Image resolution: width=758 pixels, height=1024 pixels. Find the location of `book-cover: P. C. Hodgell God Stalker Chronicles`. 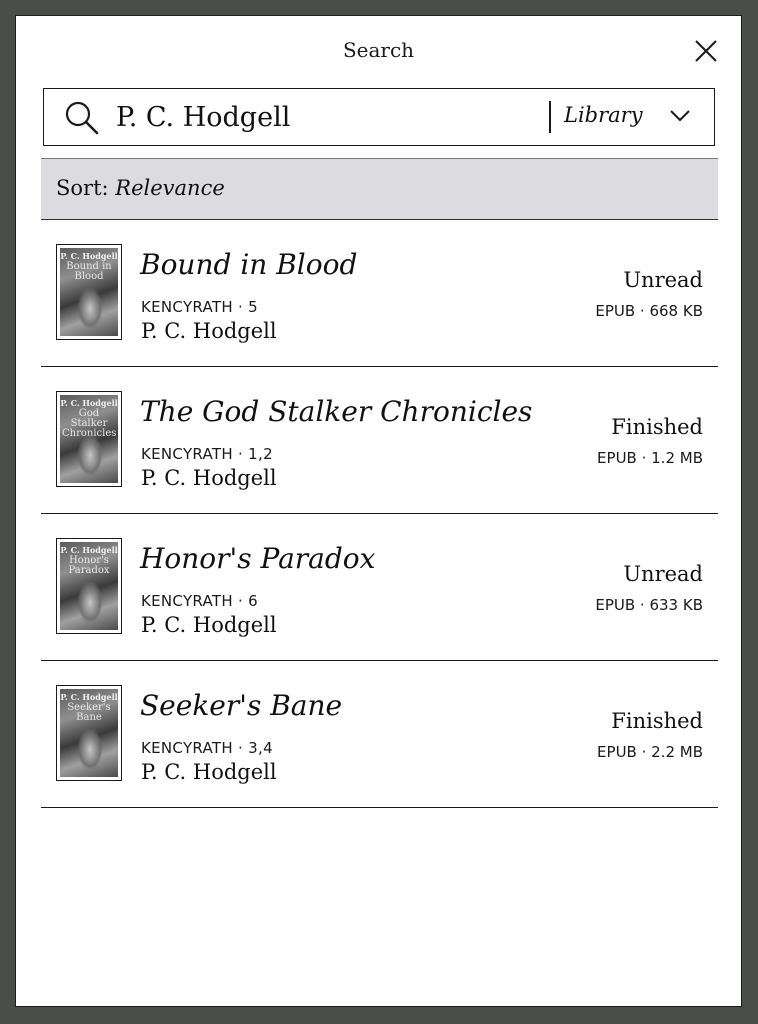

book-cover: P. C. Hodgell God Stalker Chronicles is located at coordinates (89, 439).